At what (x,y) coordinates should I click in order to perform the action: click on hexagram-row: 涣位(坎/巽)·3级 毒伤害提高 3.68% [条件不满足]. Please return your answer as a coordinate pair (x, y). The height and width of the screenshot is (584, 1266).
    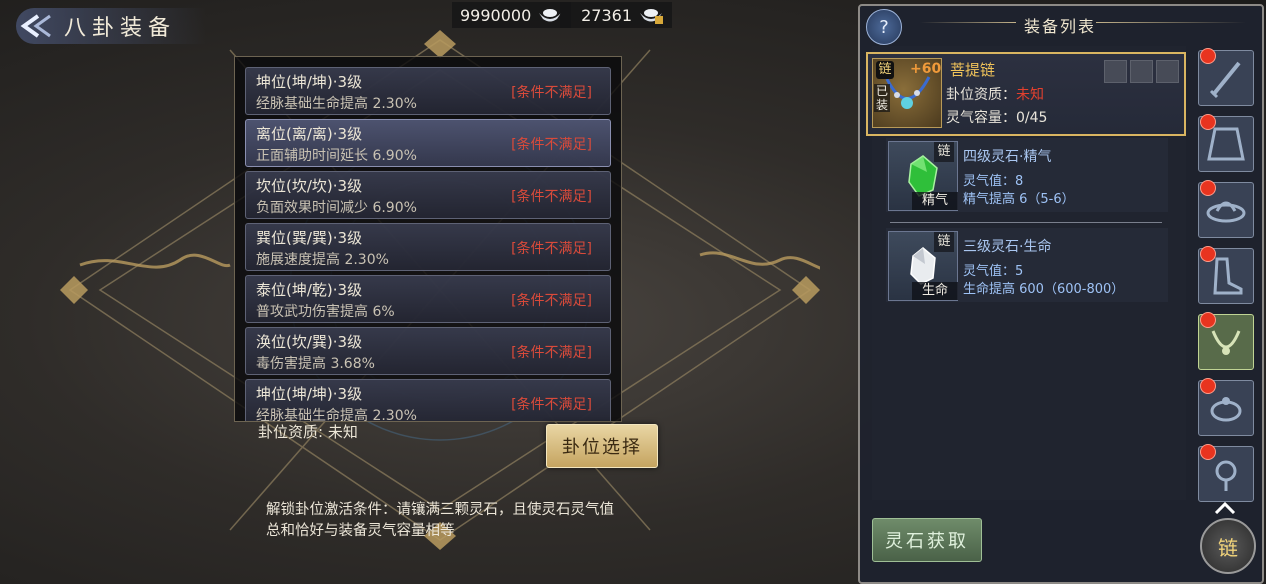
    Looking at the image, I should click on (428, 351).